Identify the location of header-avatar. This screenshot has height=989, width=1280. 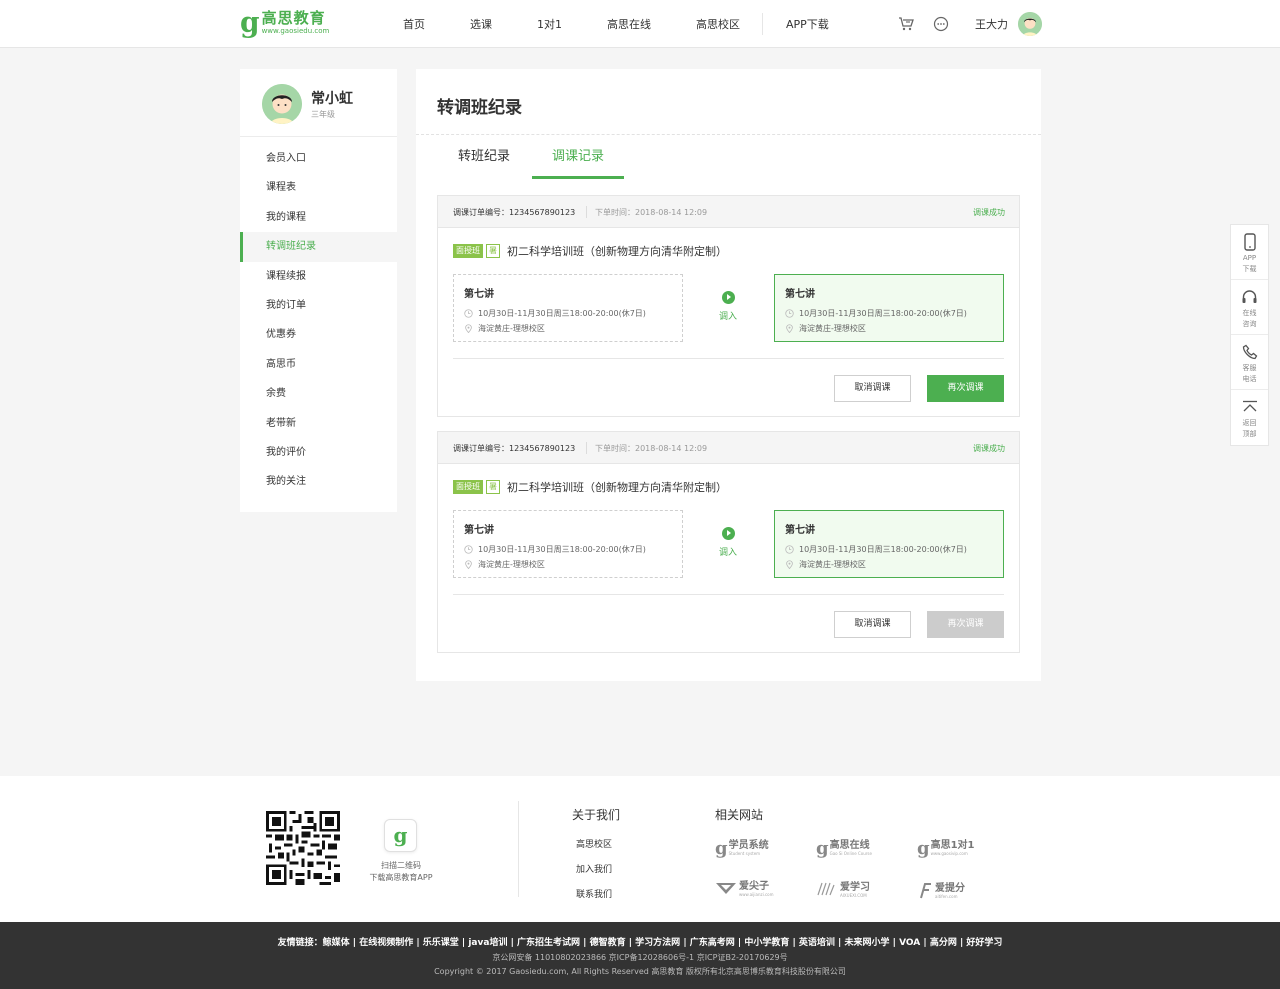
(1030, 24).